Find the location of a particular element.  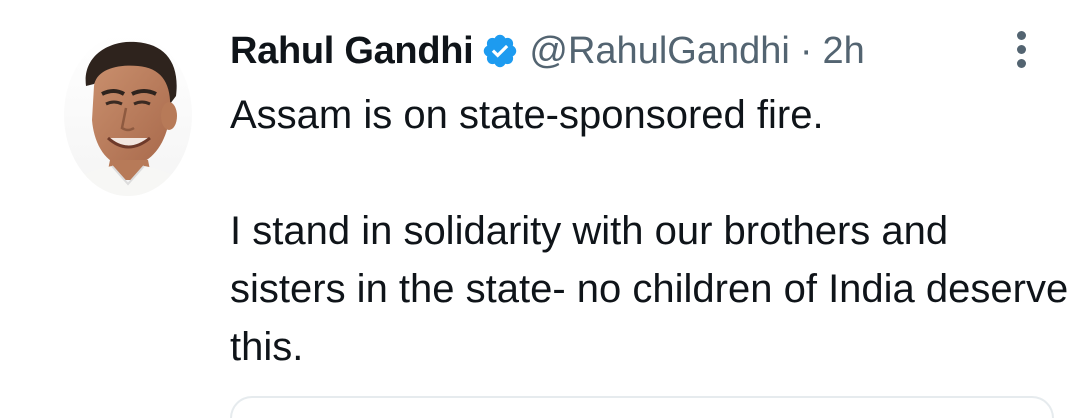

avatar is located at coordinates (128, 115).